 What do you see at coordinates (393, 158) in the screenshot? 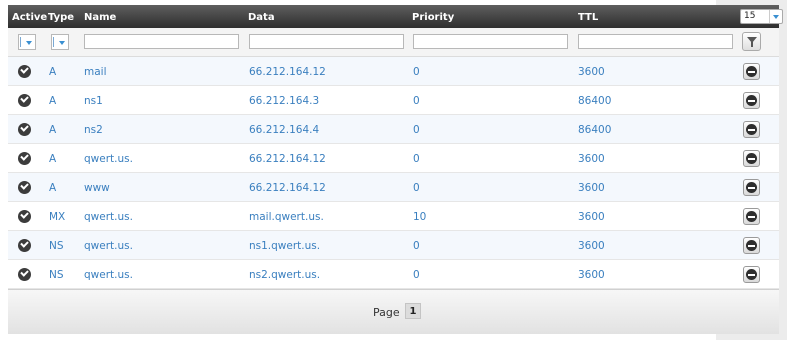
I see `table-row: A qwert.us. 66.212.164.12 0 3600` at bounding box center [393, 158].